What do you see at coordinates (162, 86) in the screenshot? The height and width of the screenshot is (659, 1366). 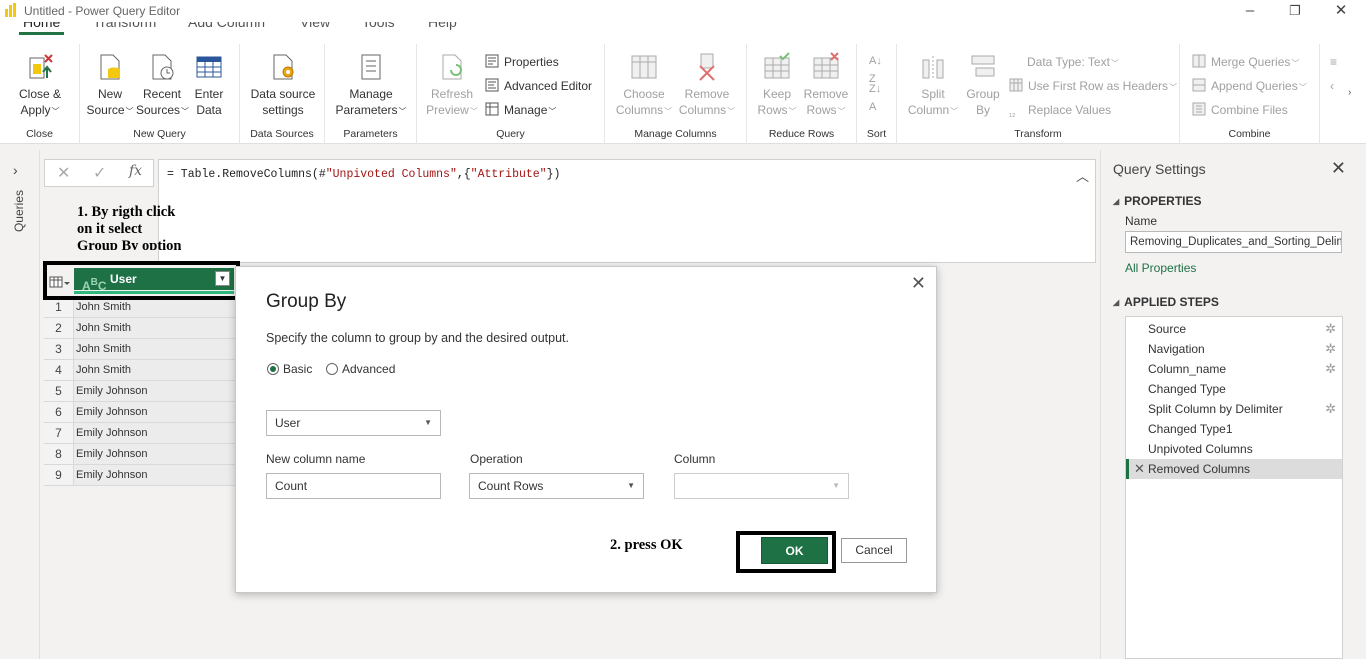 I see `recent-sources-button: Recent Sources﹀` at bounding box center [162, 86].